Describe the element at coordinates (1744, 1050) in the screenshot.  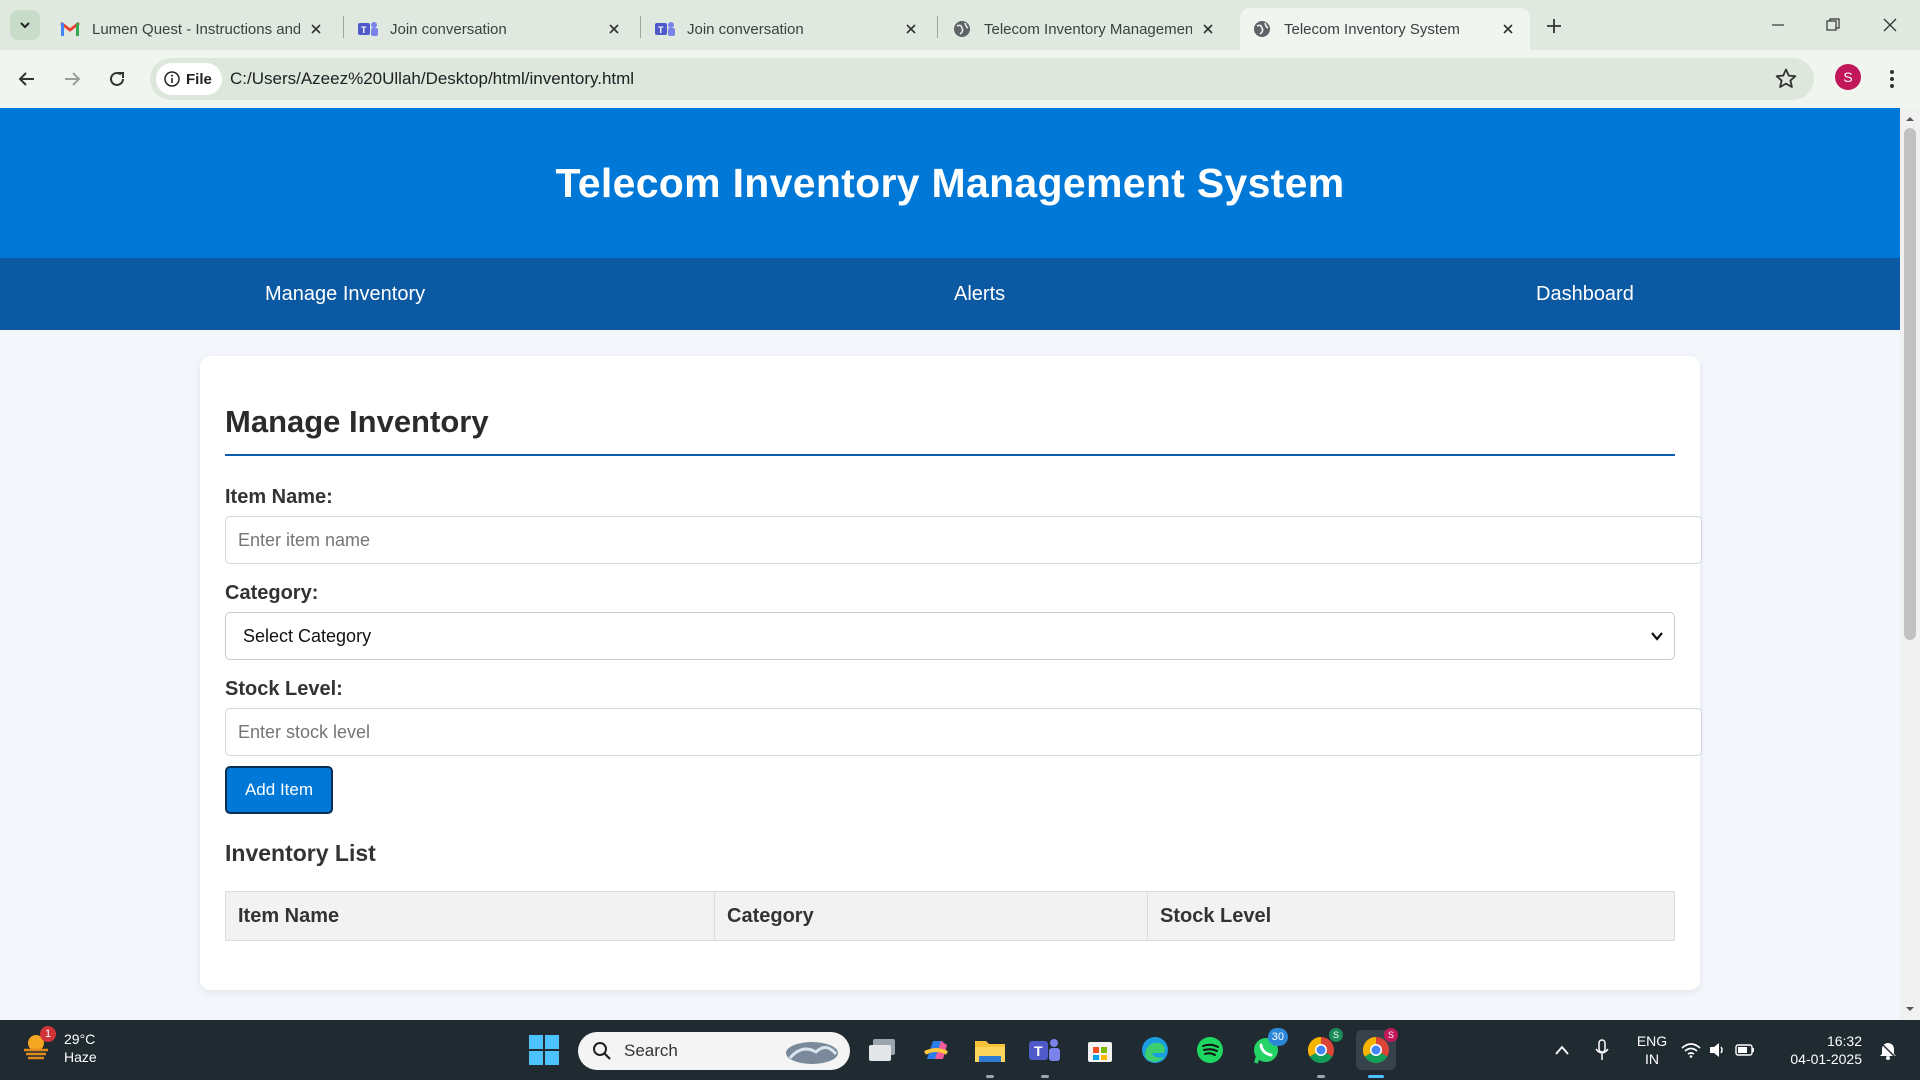
I see `battery-icon` at that location.